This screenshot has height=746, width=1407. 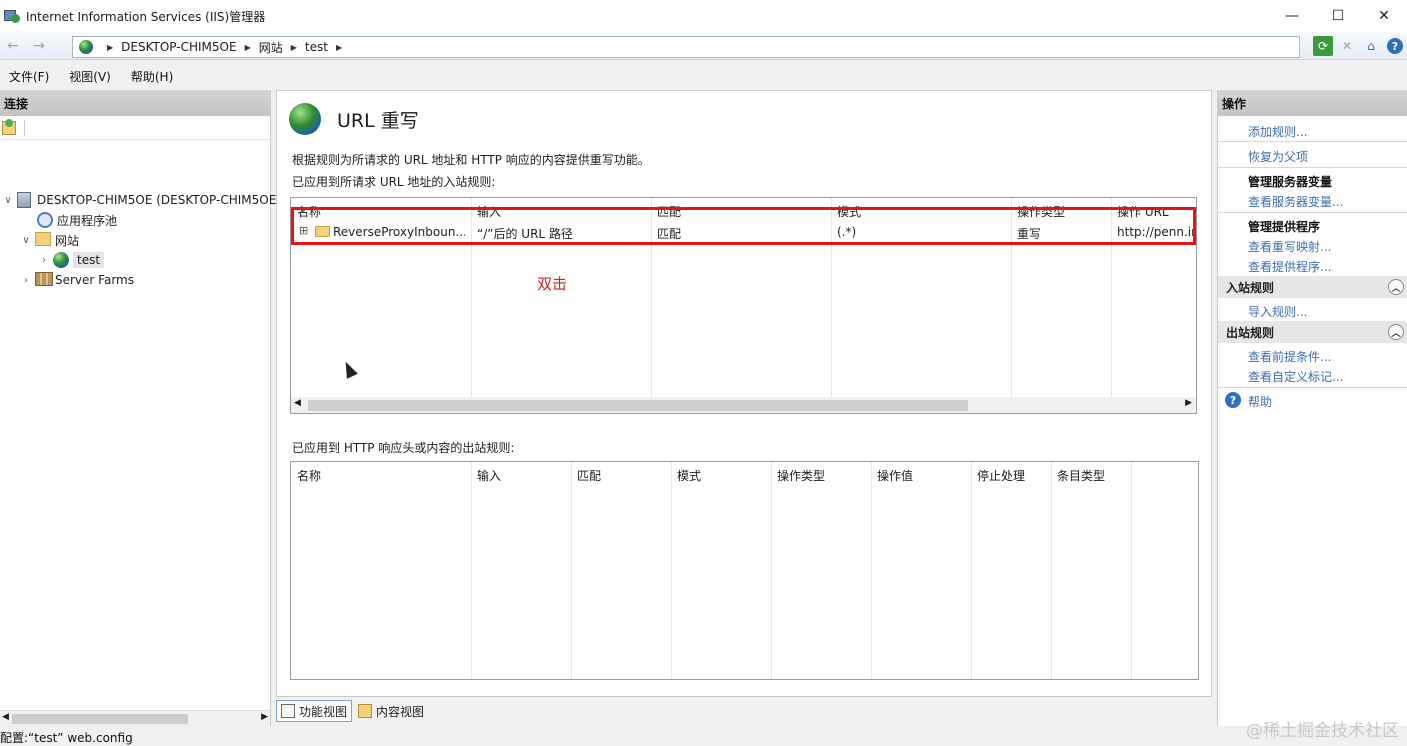 I want to click on tree-node-sites: ∨ 网站, so click(x=49, y=240).